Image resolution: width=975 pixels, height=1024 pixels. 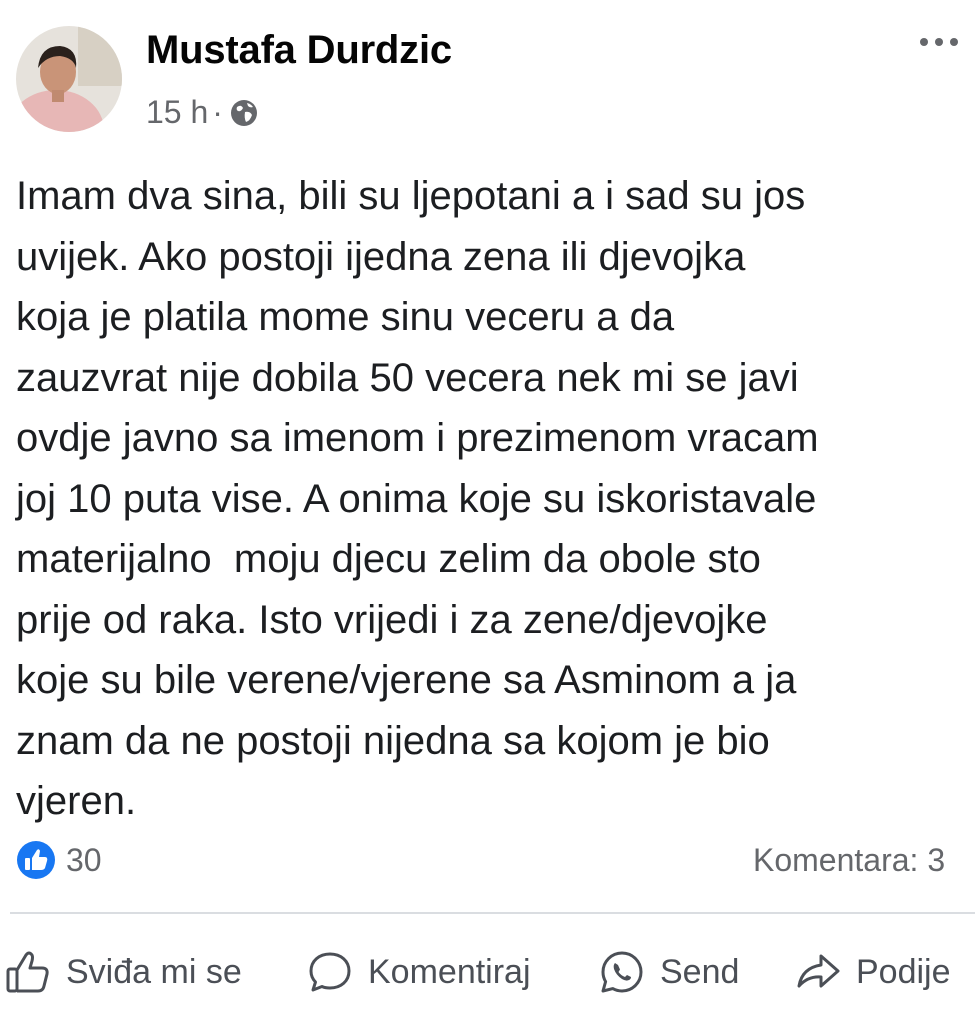 I want to click on comment-button: Komentiraj, so click(x=418, y=972).